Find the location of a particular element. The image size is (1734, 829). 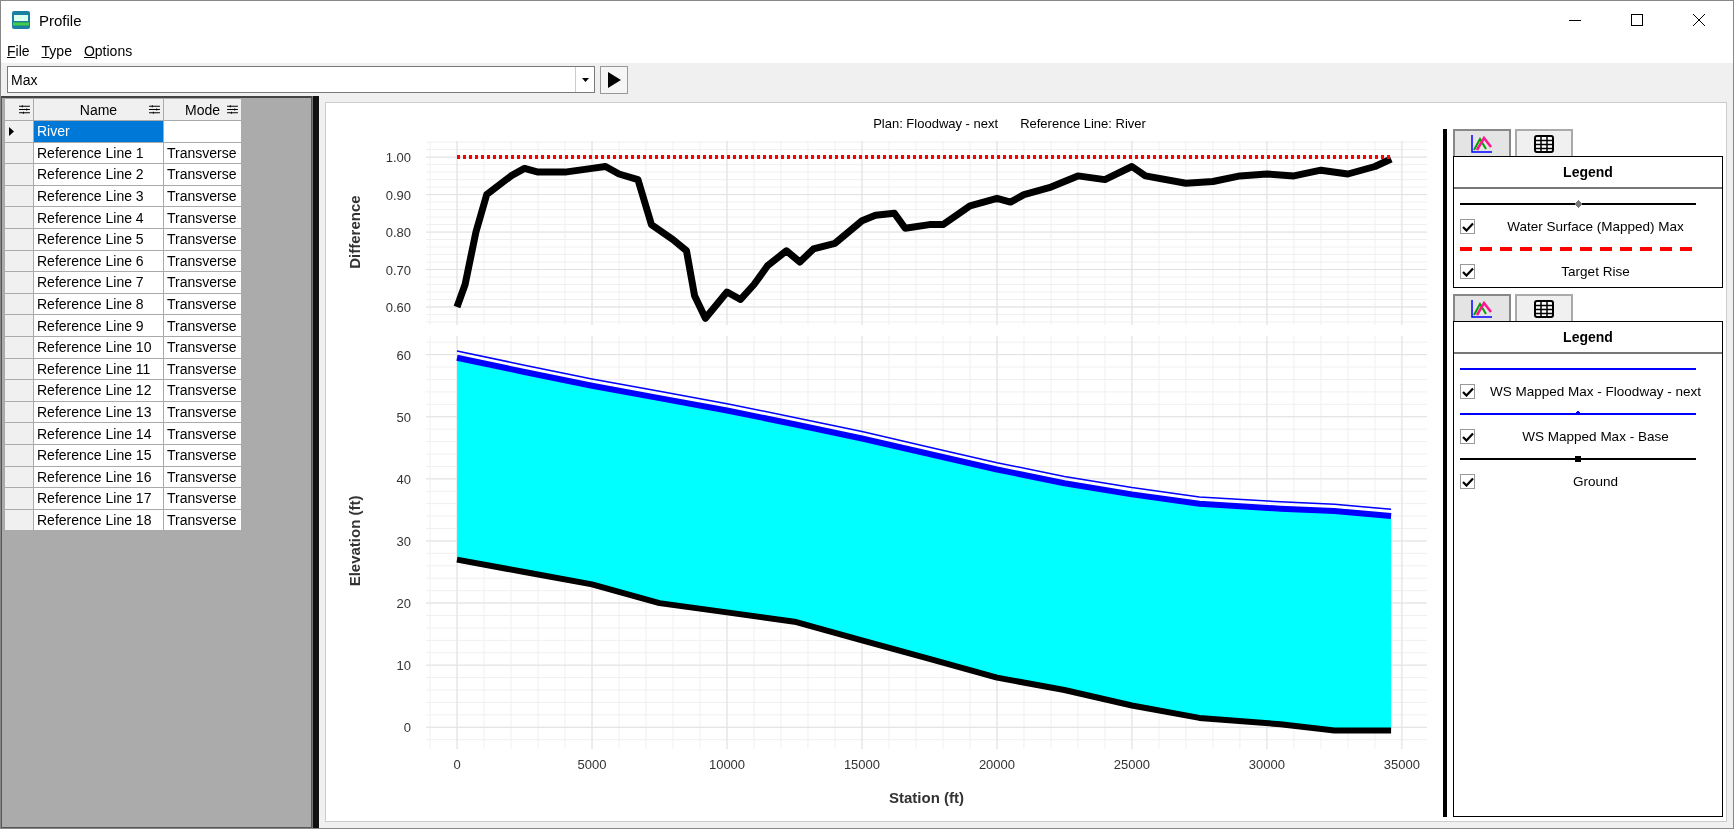

axis-tick-label: 0.90 is located at coordinates (398, 195).